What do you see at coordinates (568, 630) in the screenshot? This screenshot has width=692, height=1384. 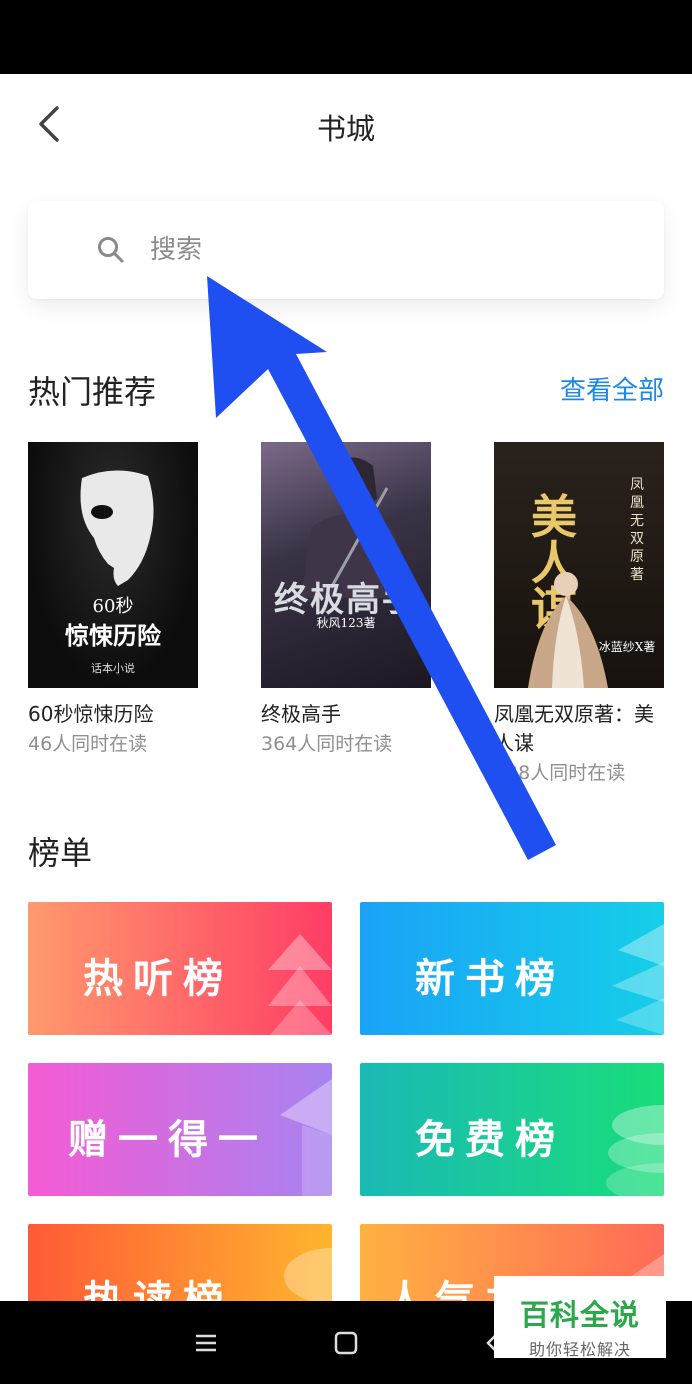 I see `lady-image` at bounding box center [568, 630].